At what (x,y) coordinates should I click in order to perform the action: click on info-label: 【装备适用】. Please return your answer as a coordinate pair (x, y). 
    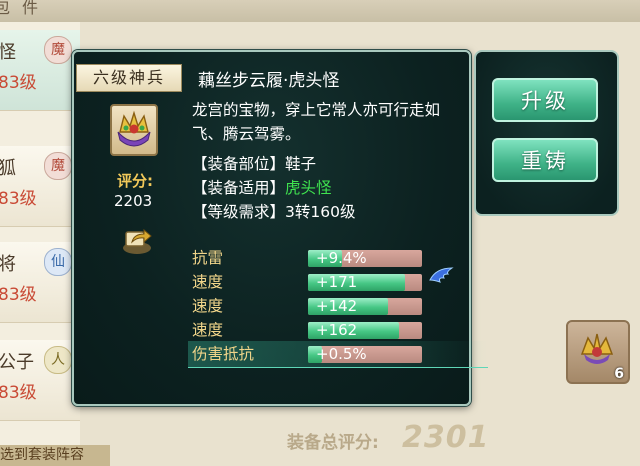
    Looking at the image, I should click on (239, 188).